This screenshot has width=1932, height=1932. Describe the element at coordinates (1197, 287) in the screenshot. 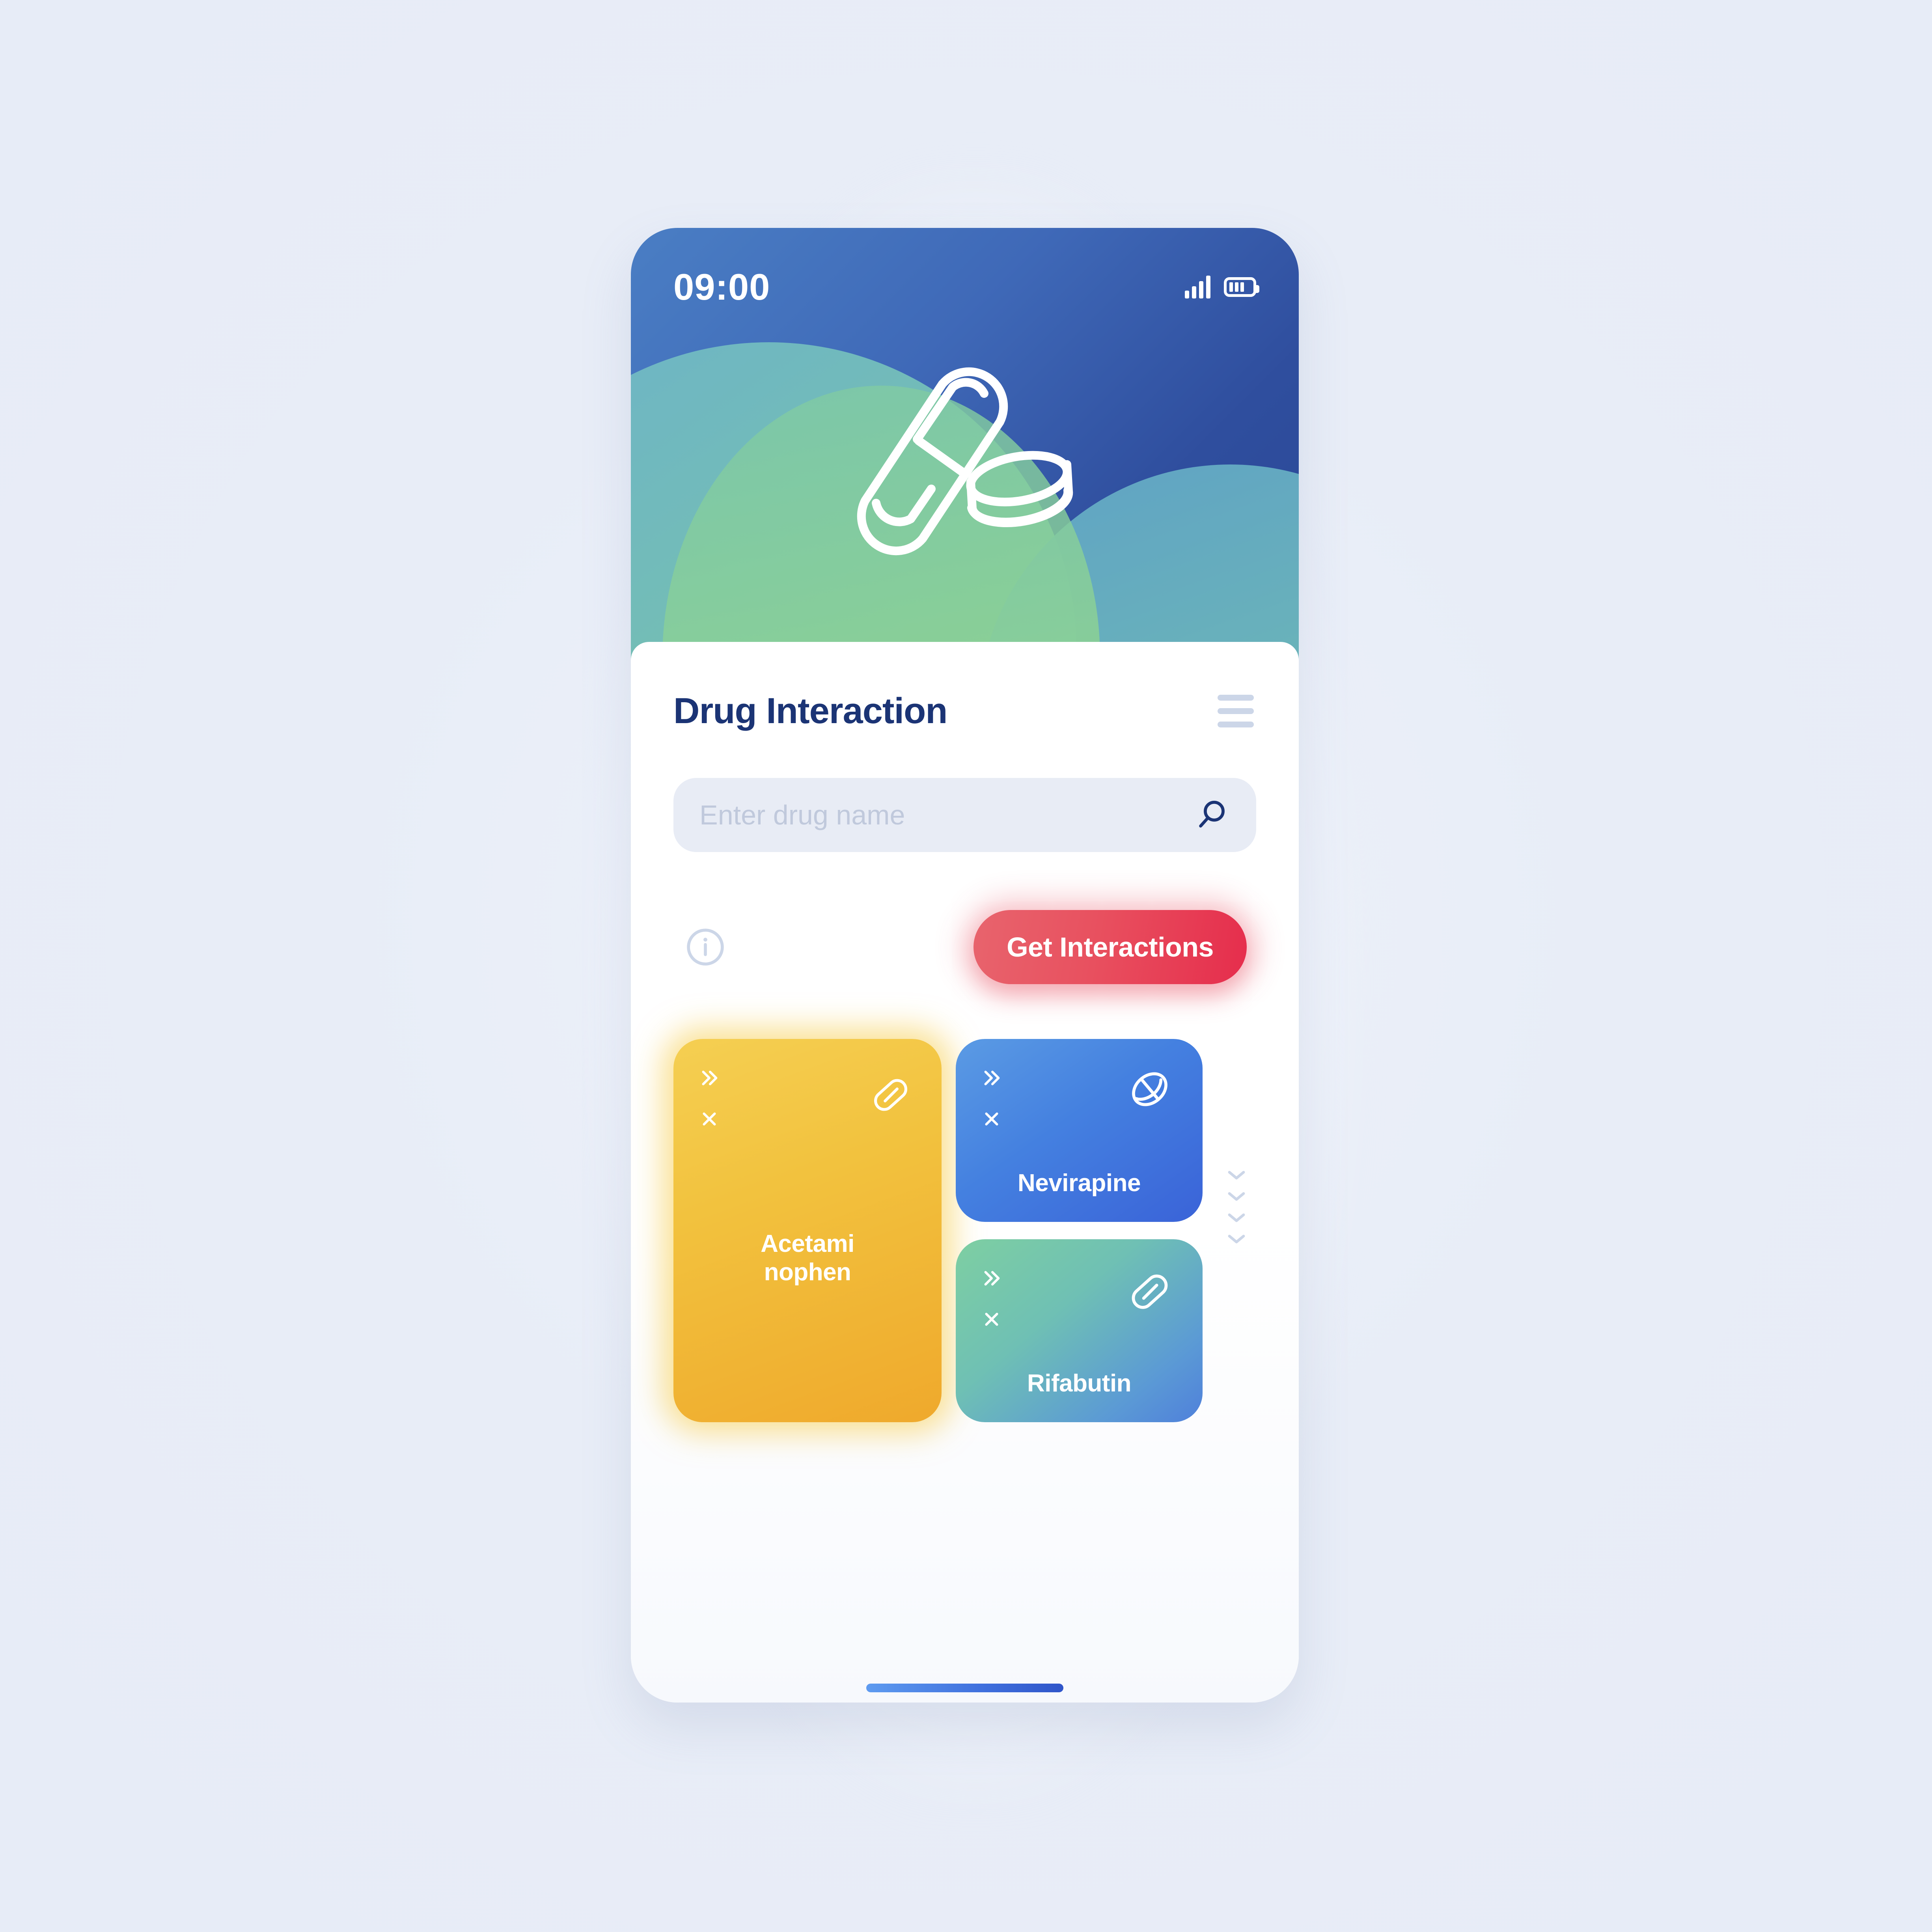

I see `signal-bars-icon` at that location.